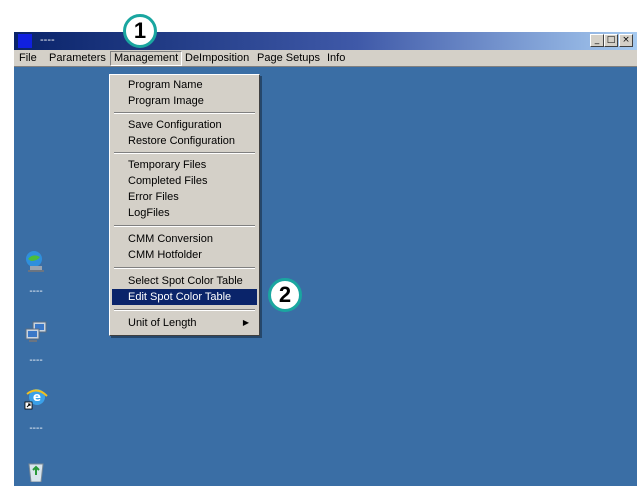 The image size is (637, 486). I want to click on menu-deimposition: DeImposition, so click(217, 58).